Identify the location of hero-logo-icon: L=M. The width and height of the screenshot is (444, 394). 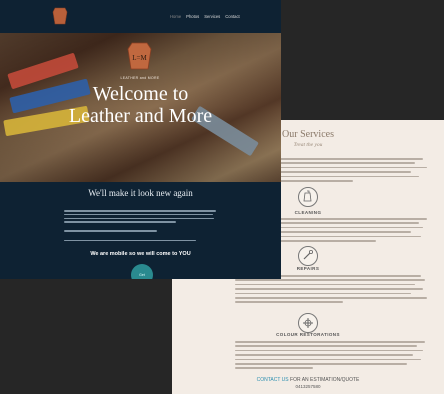
(139, 58).